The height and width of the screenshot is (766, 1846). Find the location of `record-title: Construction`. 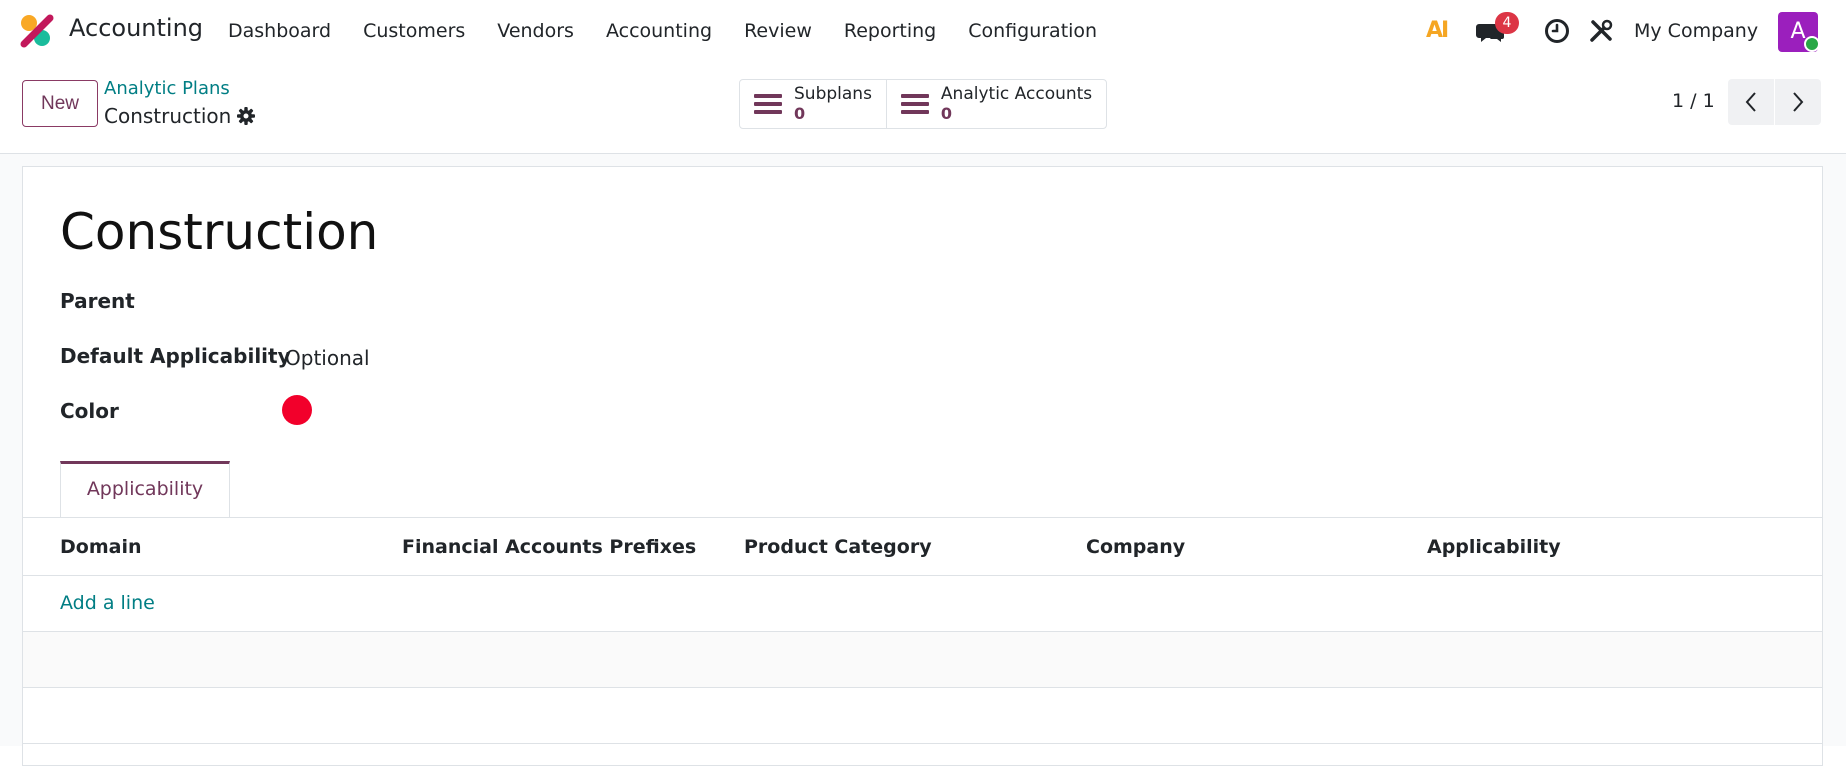

record-title: Construction is located at coordinates (219, 232).